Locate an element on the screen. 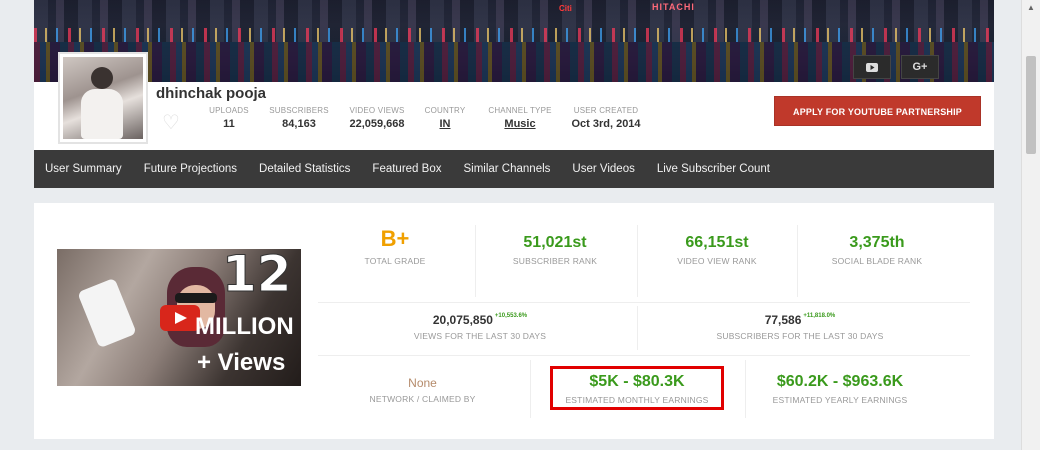  thumbnail-number: 12 is located at coordinates (257, 276).